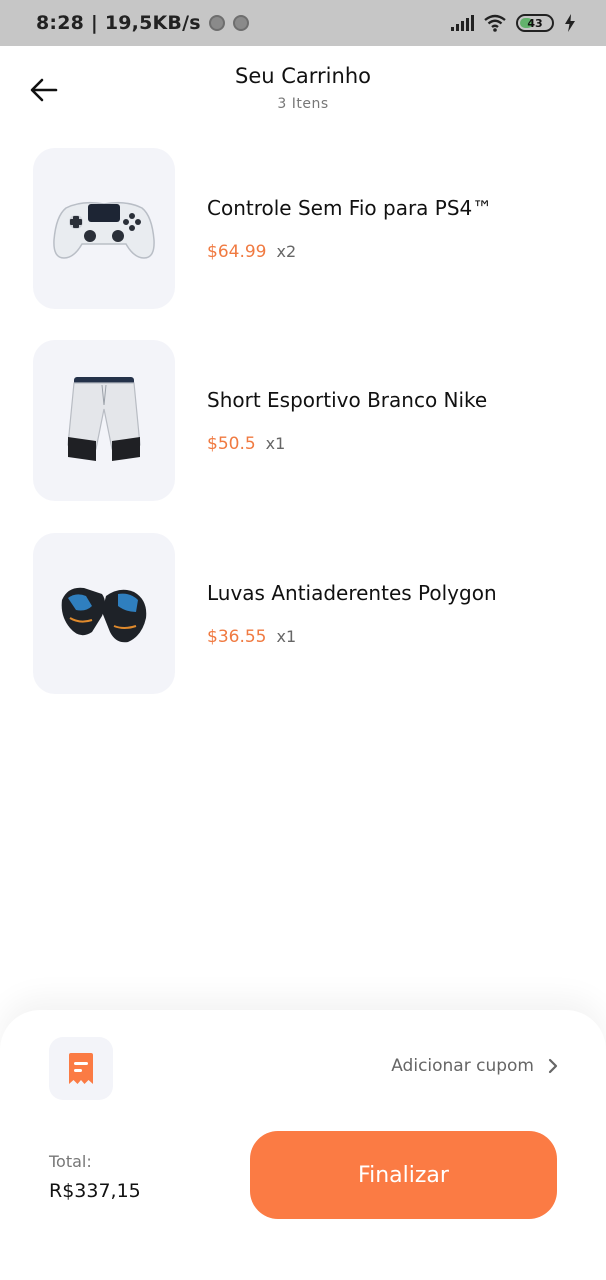  What do you see at coordinates (403, 1175) in the screenshot?
I see `checkout-button: Finalizar` at bounding box center [403, 1175].